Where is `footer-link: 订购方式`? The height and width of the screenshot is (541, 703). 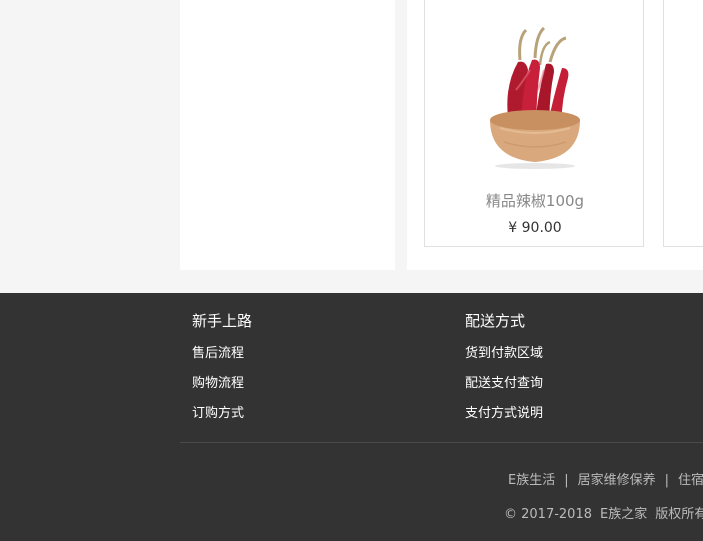
footer-link: 订购方式 is located at coordinates (222, 420).